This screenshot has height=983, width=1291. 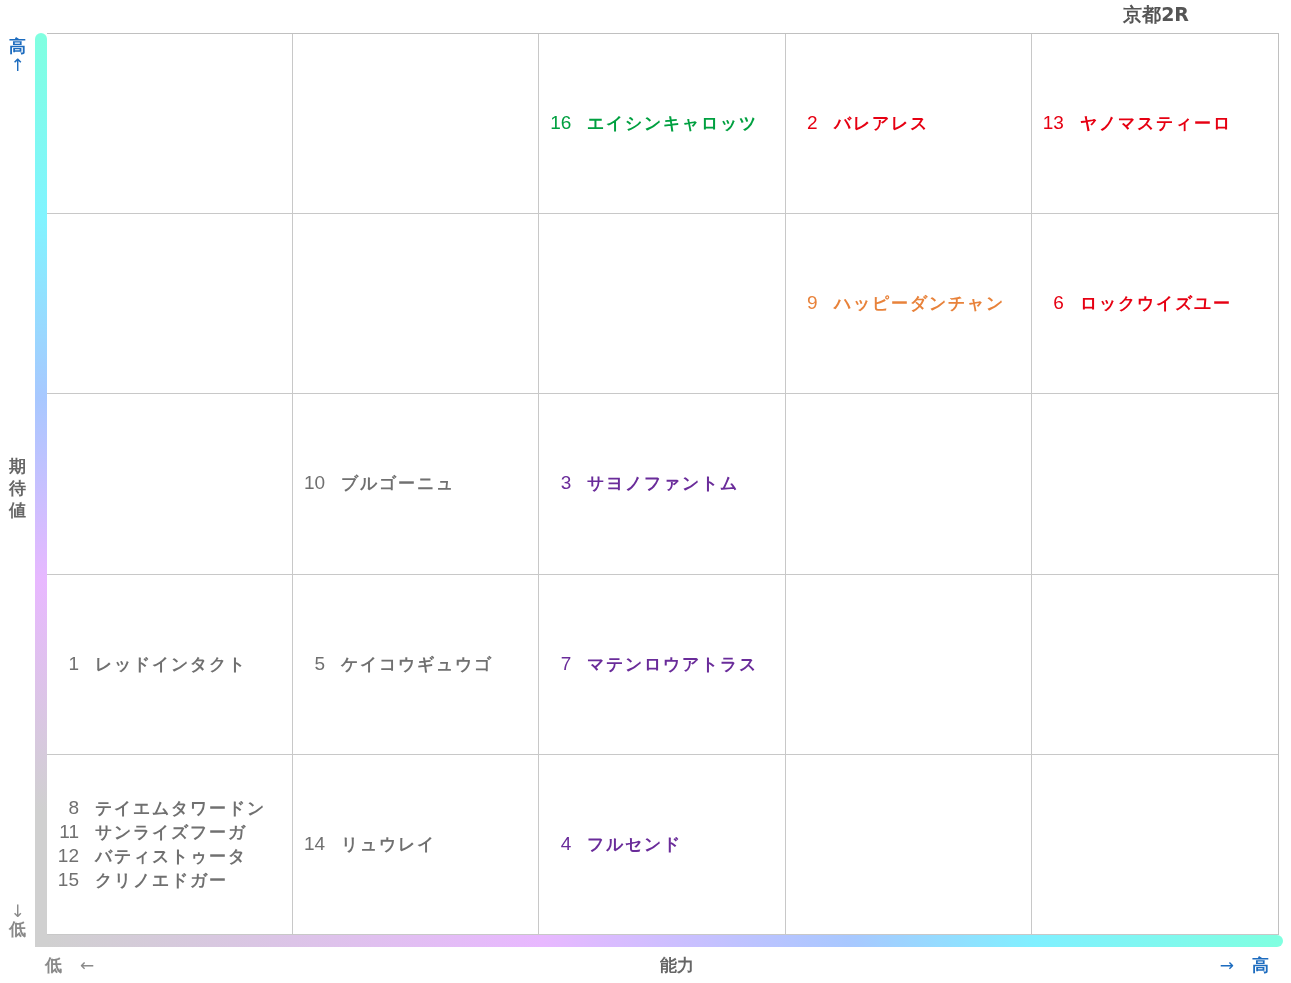 What do you see at coordinates (17, 488) in the screenshot?
I see `y-axis-label: 期待値` at bounding box center [17, 488].